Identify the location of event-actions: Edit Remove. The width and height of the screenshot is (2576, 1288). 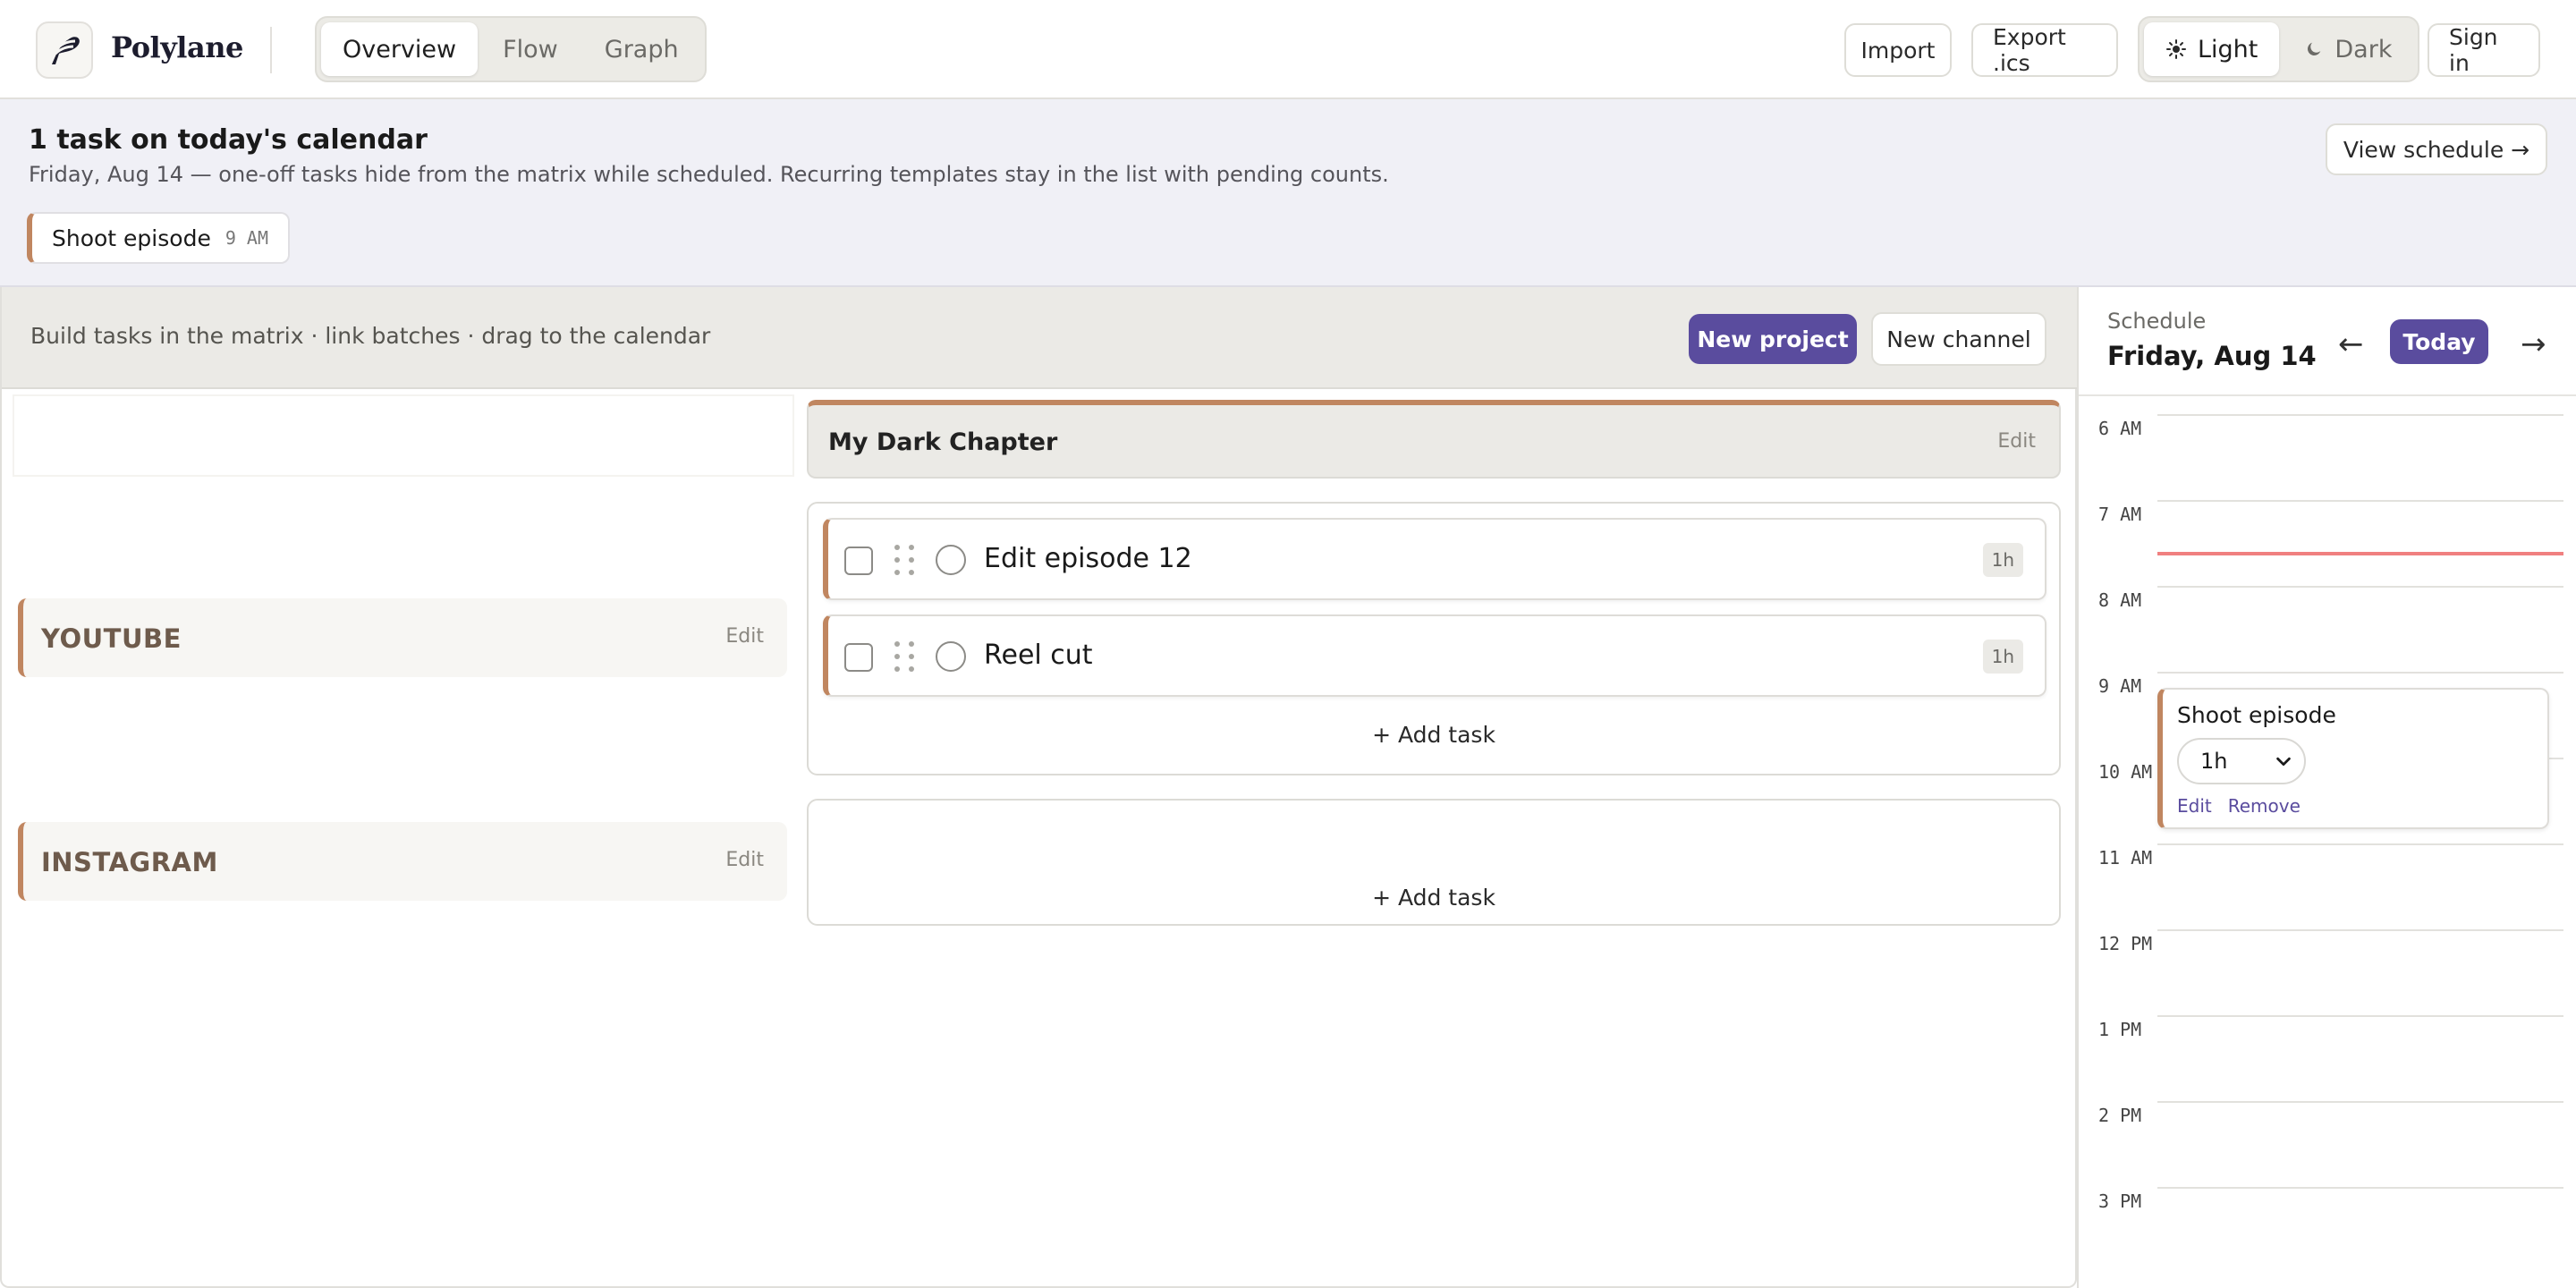
(2239, 806).